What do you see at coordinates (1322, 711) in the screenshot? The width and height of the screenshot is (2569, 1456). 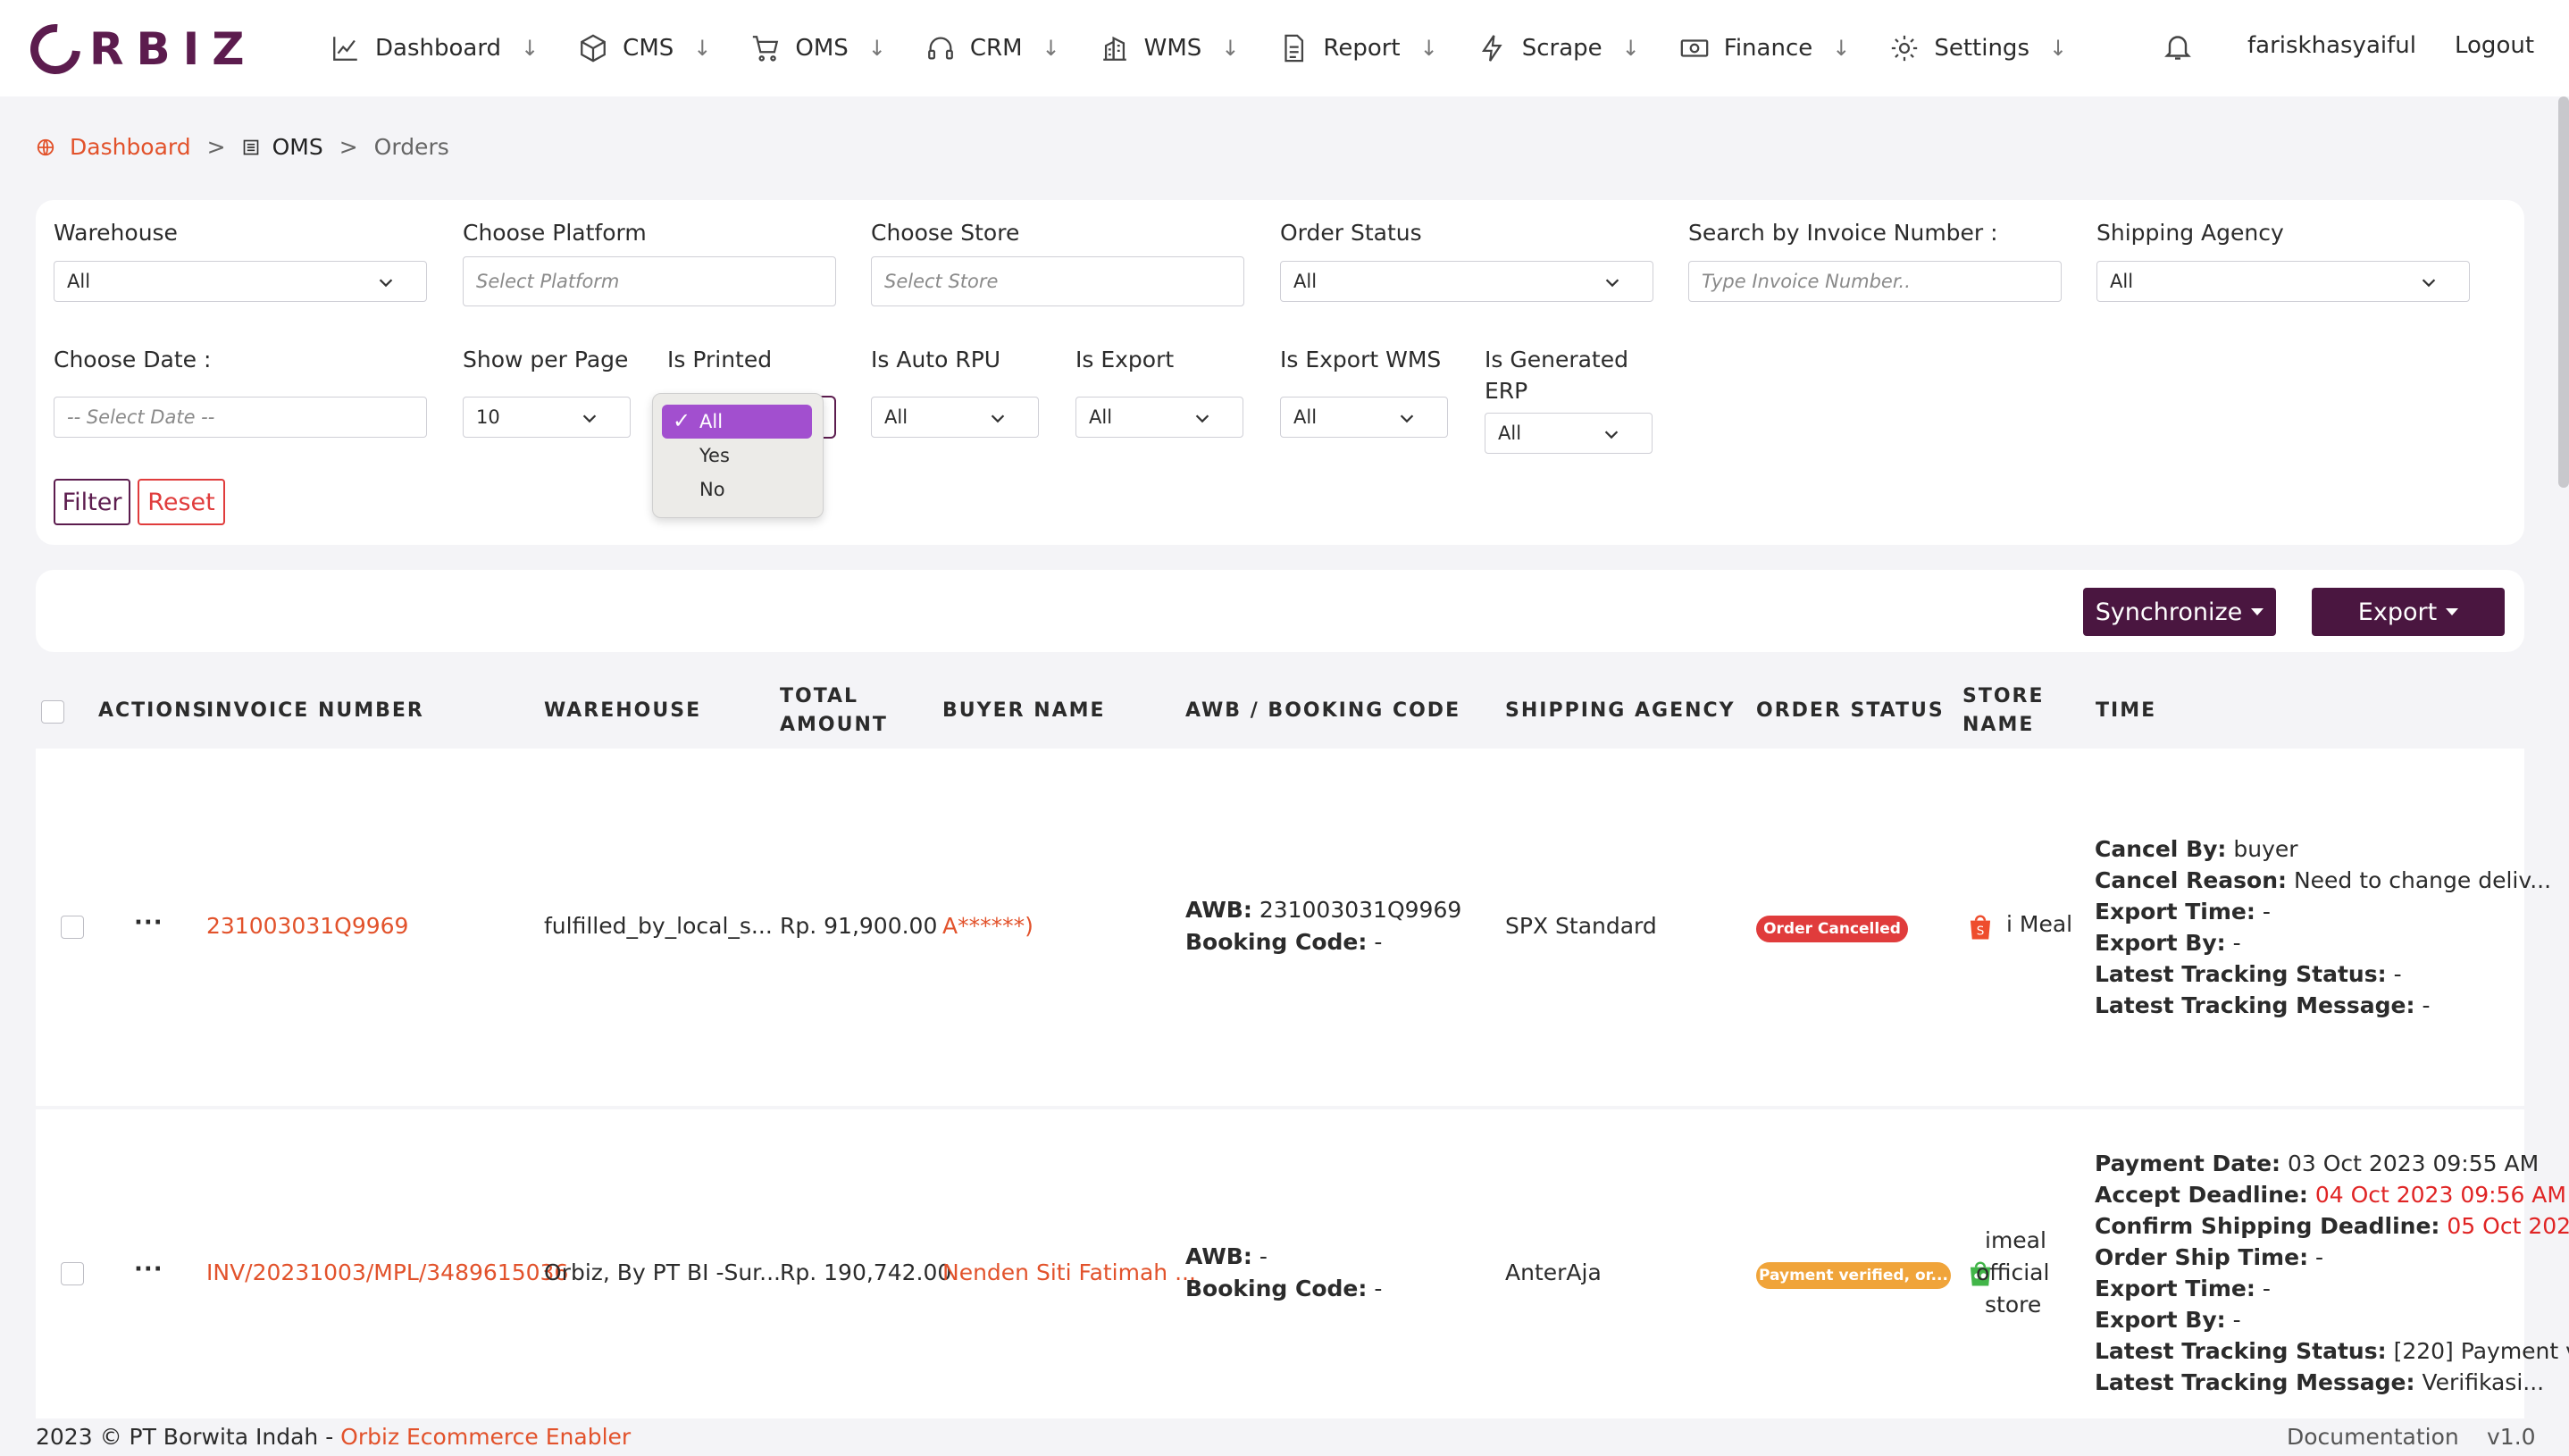 I see `header-awb: AWB / BOOKING CODE` at bounding box center [1322, 711].